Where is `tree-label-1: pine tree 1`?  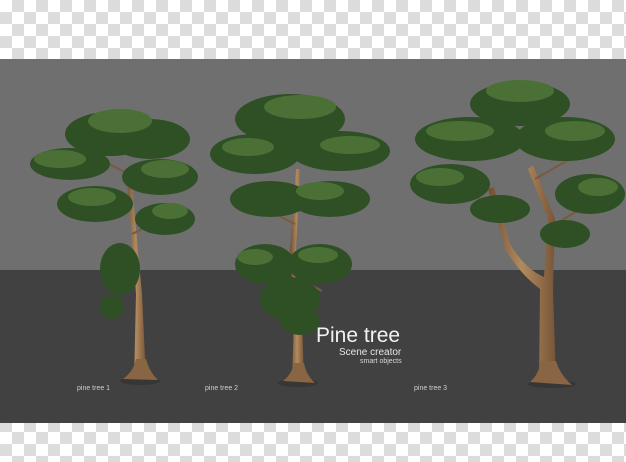 tree-label-1: pine tree 1 is located at coordinates (94, 388).